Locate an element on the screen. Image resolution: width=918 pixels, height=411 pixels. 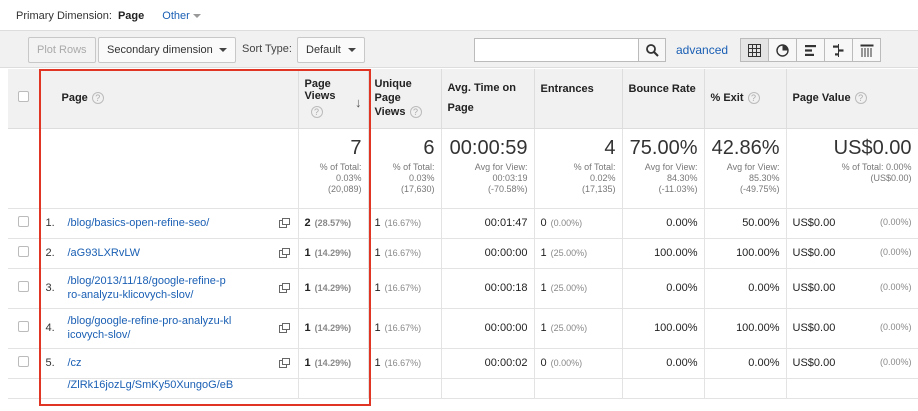
search-button is located at coordinates (652, 50).